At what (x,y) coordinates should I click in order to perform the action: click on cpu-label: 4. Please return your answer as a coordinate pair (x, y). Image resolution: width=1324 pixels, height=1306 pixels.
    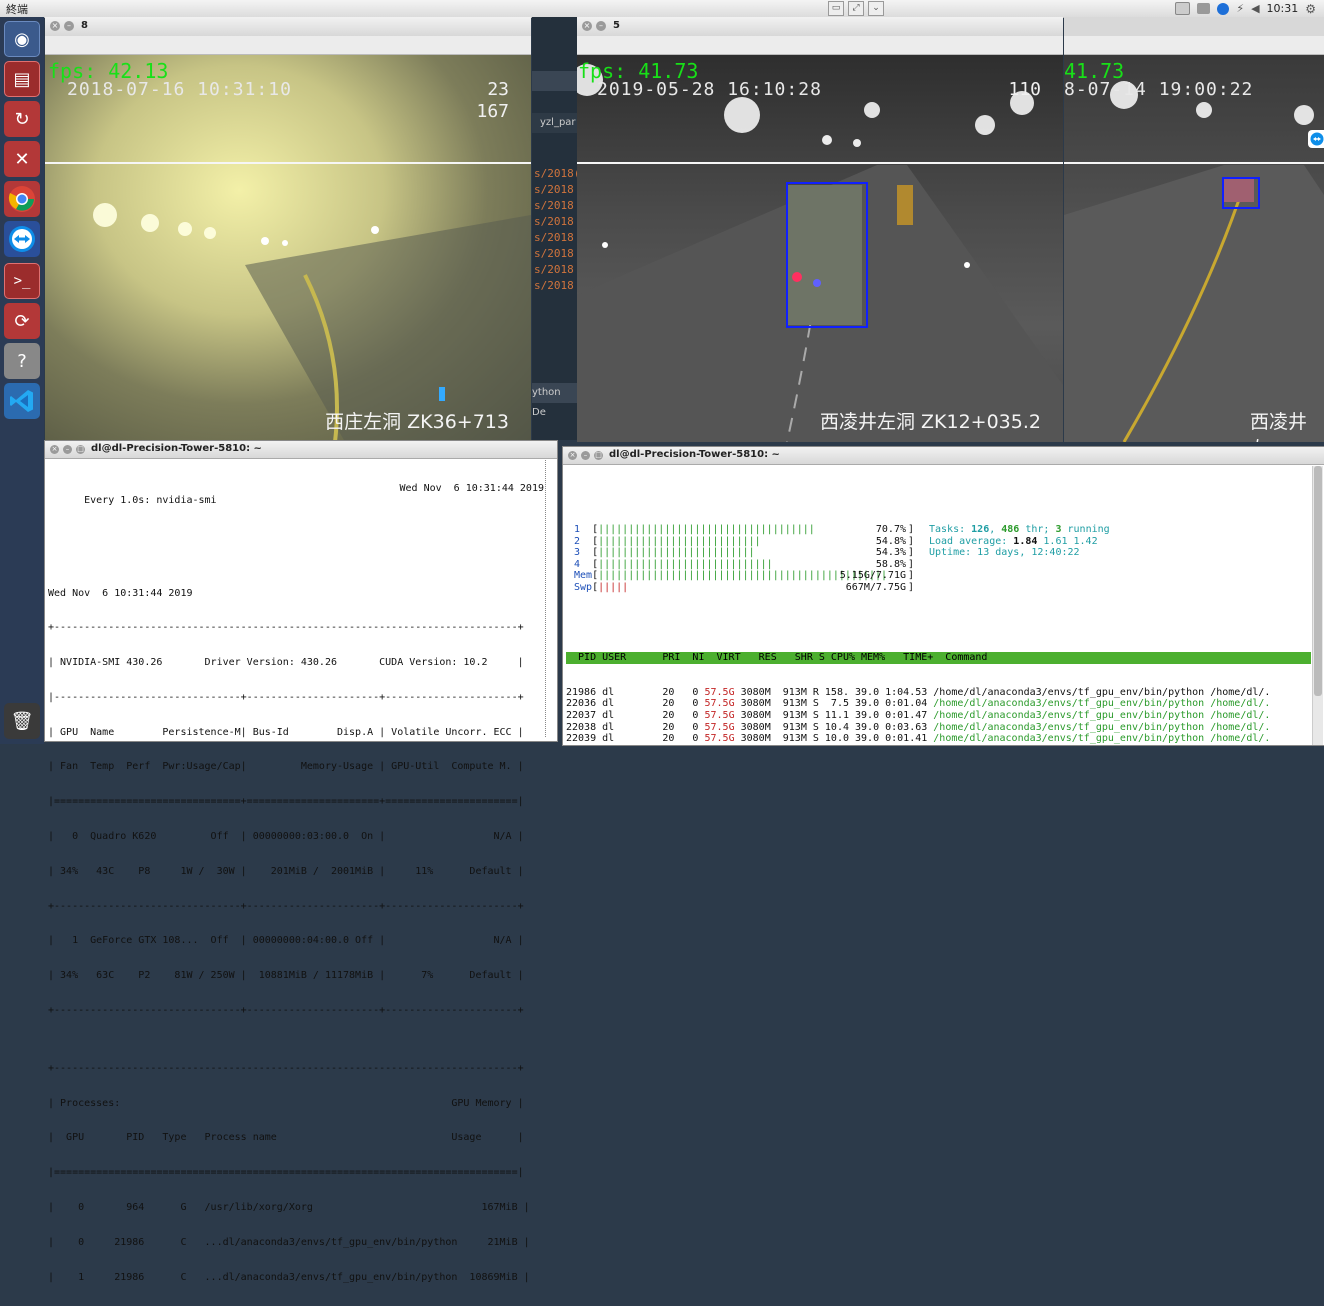
    Looking at the image, I should click on (583, 564).